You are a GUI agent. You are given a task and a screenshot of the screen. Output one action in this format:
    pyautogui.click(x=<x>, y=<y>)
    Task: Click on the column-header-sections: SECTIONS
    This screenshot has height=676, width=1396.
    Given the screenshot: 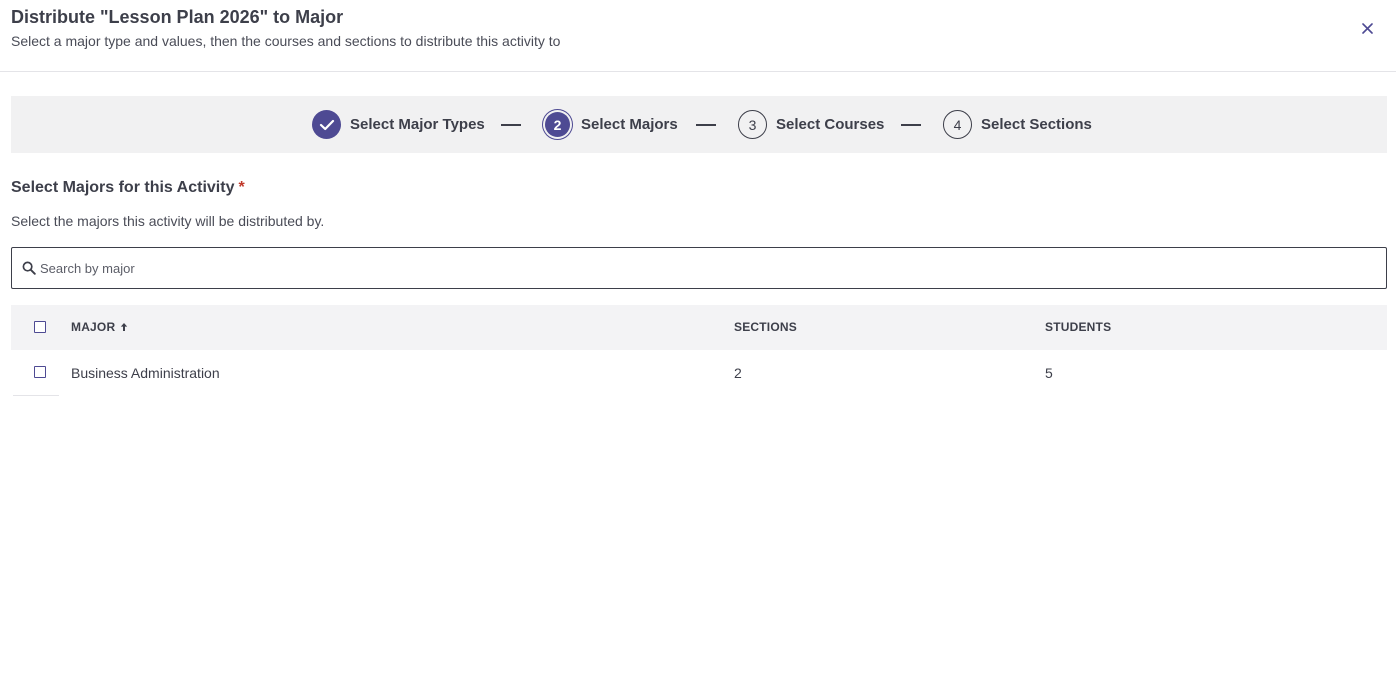 What is the action you would take?
    pyautogui.click(x=765, y=327)
    